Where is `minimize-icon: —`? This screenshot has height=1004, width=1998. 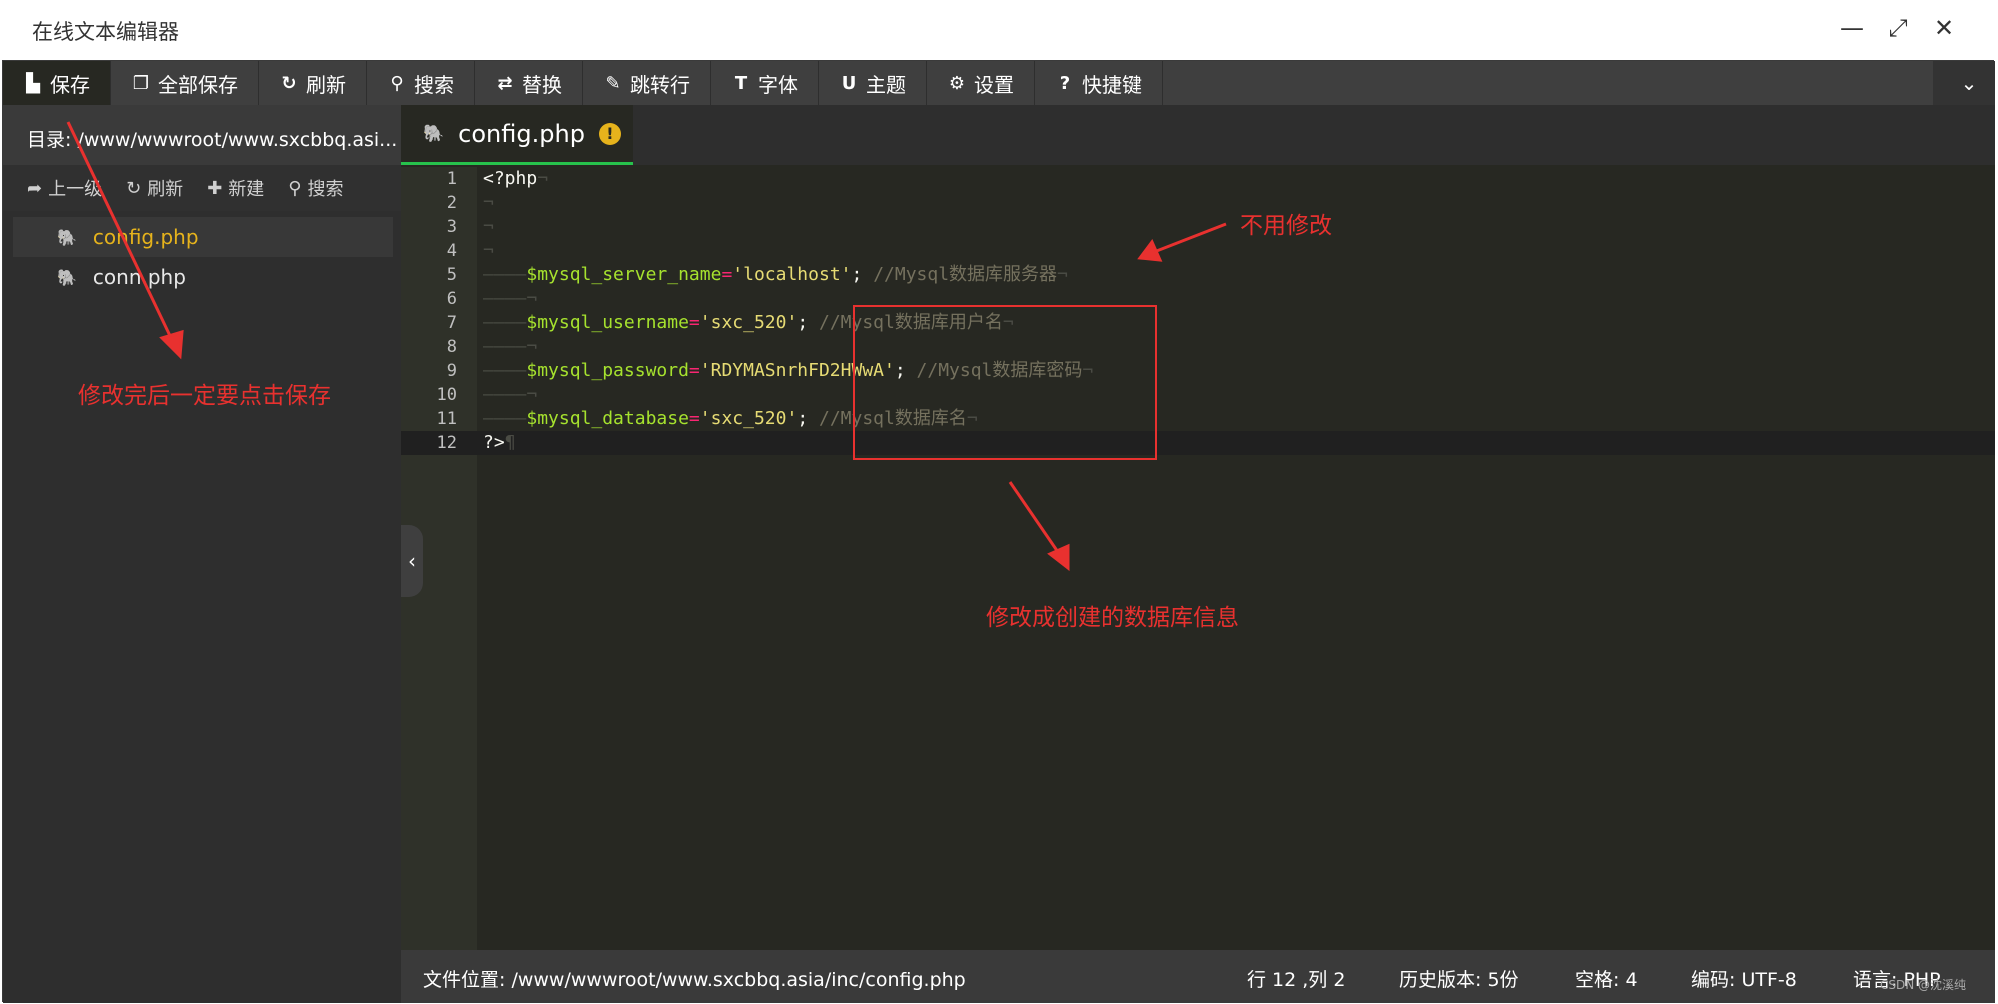
minimize-icon: — is located at coordinates (1852, 28).